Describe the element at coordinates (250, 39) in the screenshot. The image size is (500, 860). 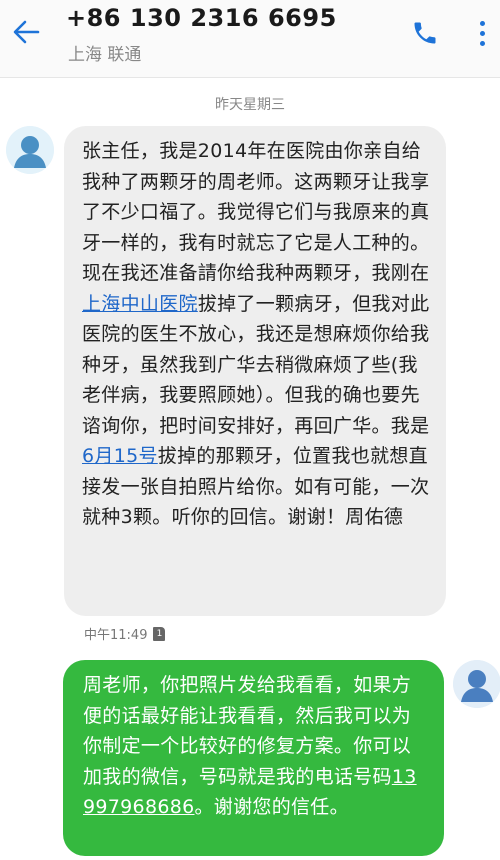
I see `conversation-header: +86 130 2316 6695 上海 联通` at that location.